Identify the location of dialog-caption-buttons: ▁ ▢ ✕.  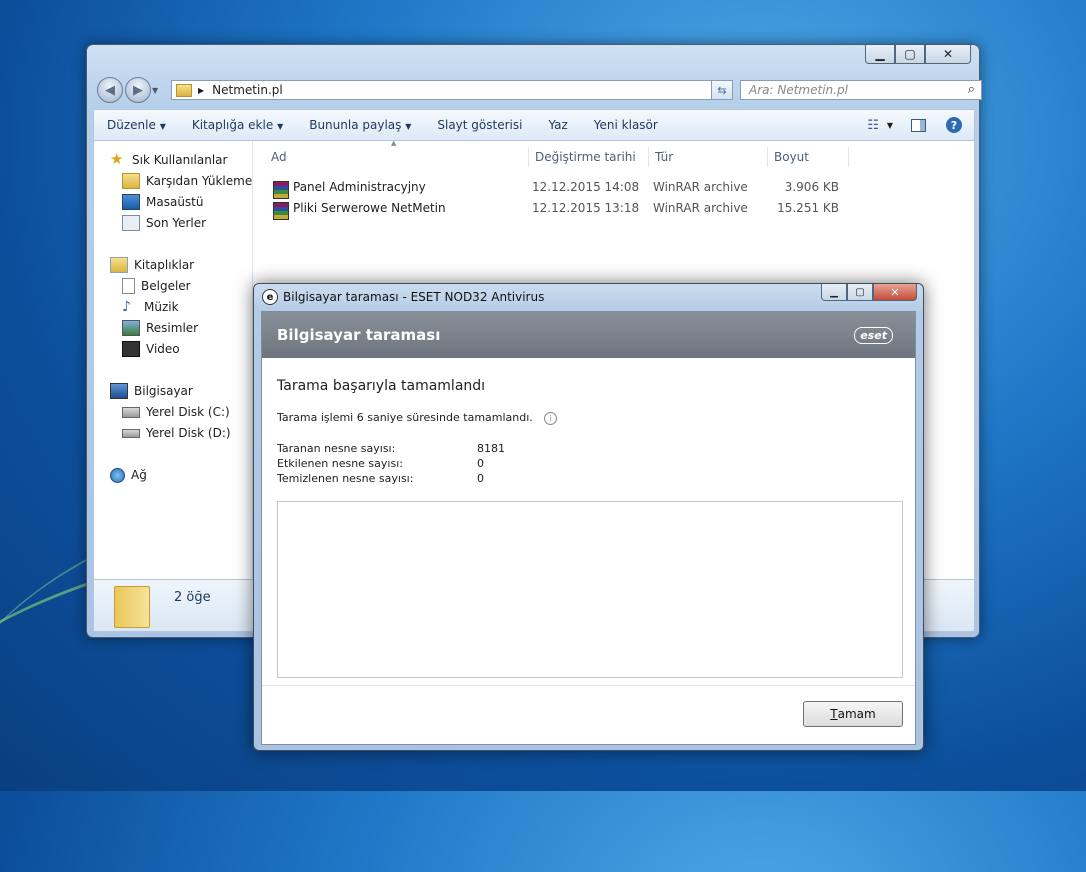
(869, 293).